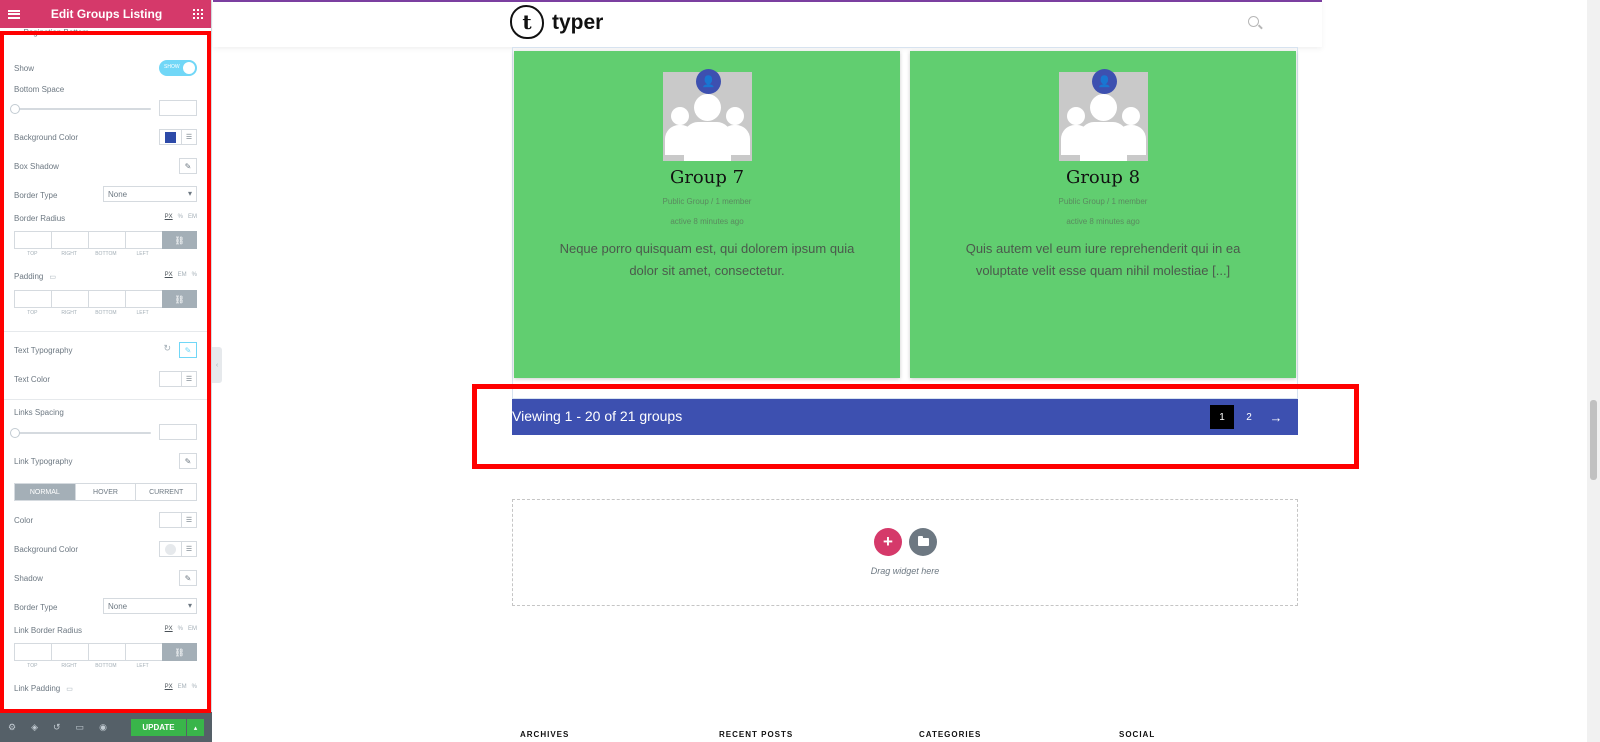 The height and width of the screenshot is (742, 1600). What do you see at coordinates (195, 727) in the screenshot?
I see `chevron-up-icon: ▴` at bounding box center [195, 727].